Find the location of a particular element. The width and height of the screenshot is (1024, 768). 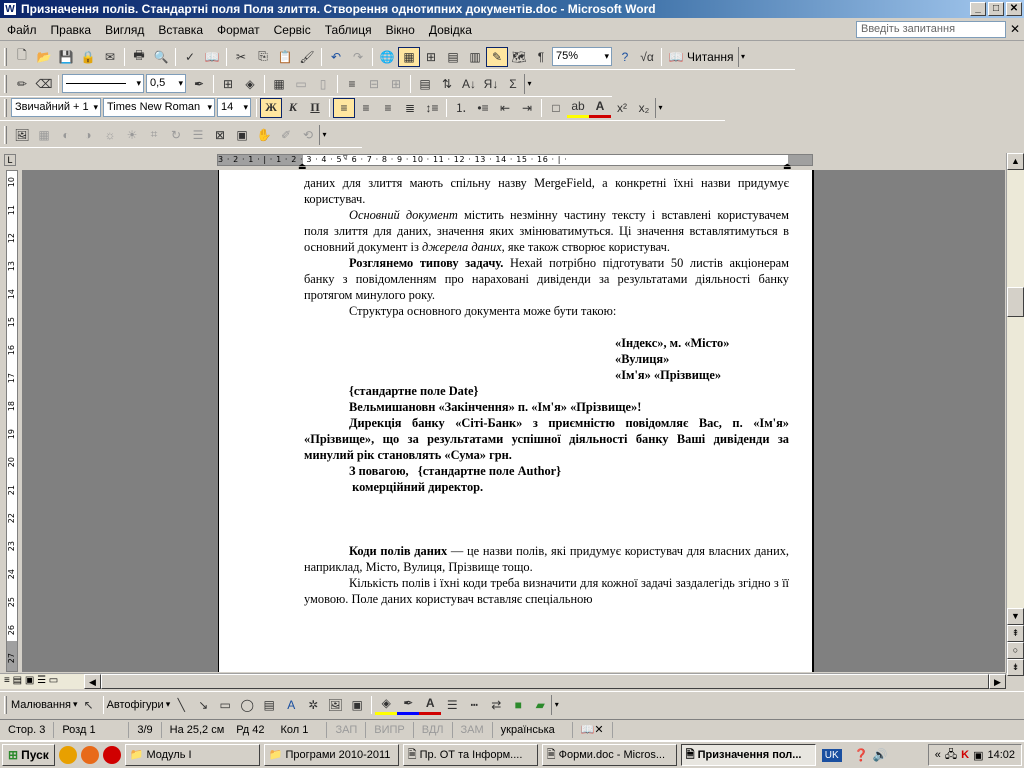

italic-button: К is located at coordinates (293, 108).